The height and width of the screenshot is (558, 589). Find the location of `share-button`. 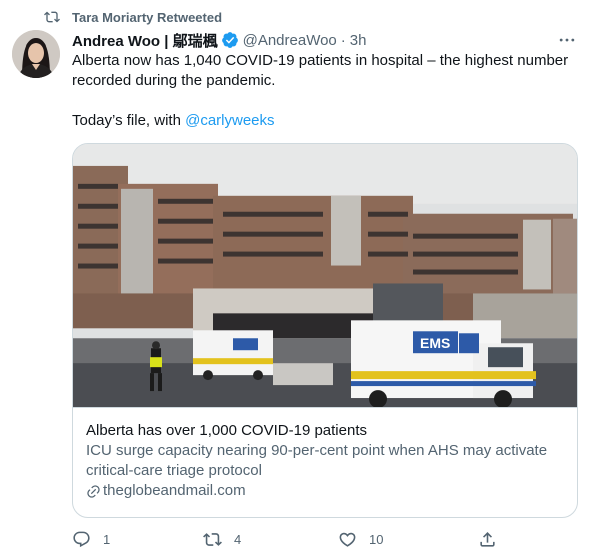

share-button is located at coordinates (487, 539).